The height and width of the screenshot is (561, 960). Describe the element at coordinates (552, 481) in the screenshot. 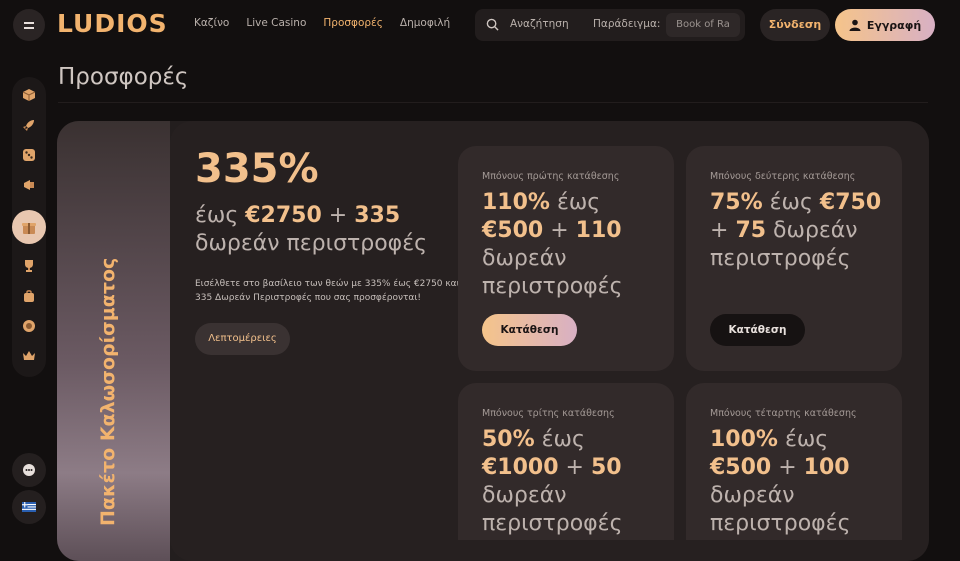

I see `card-offer: 50% έως €1000 + 50 δωρεάν περιστροφές` at that location.